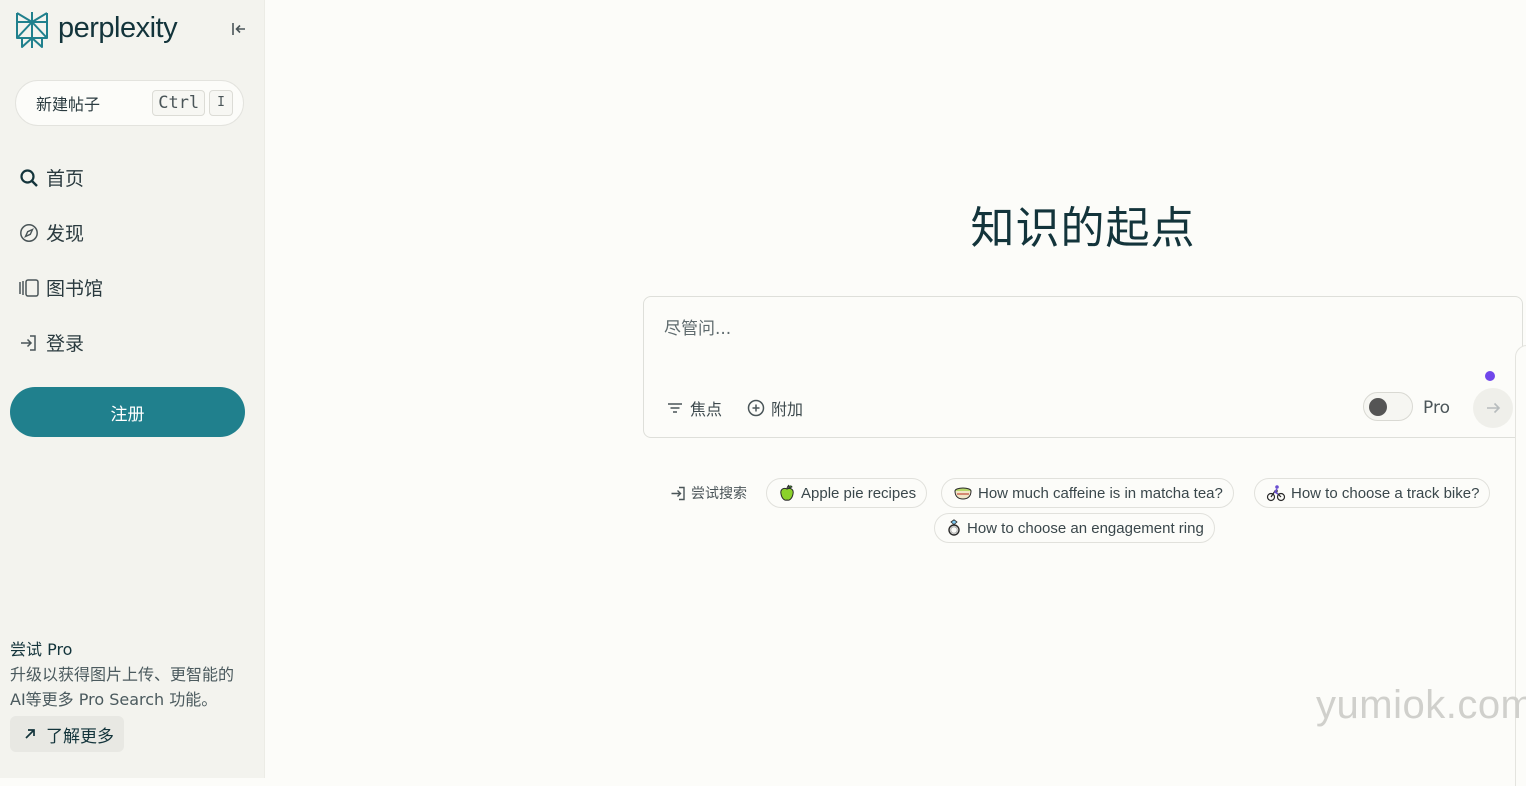  Describe the element at coordinates (787, 493) in the screenshot. I see `green-apple-icon` at that location.